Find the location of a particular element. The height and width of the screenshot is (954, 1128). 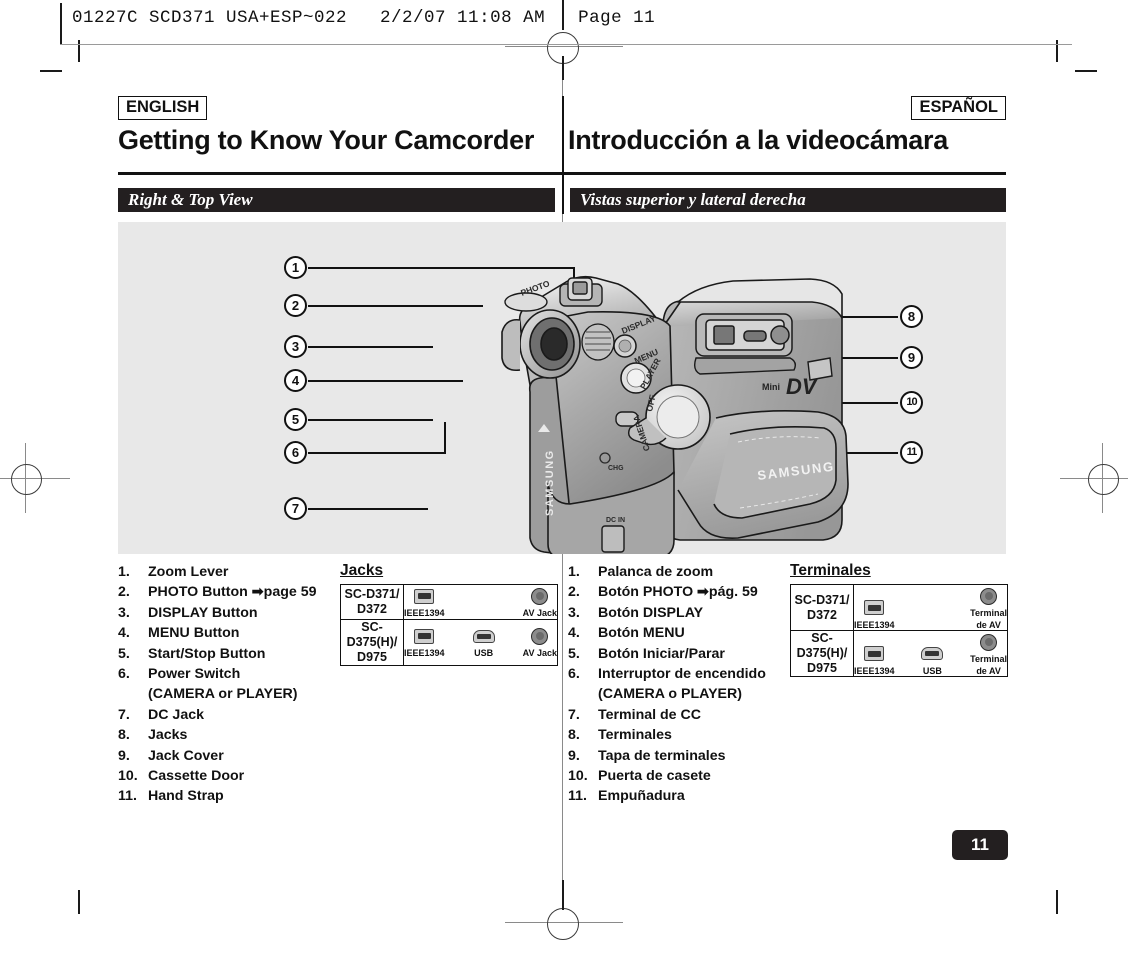

svg-text: DC IN is located at coordinates (615, 520).